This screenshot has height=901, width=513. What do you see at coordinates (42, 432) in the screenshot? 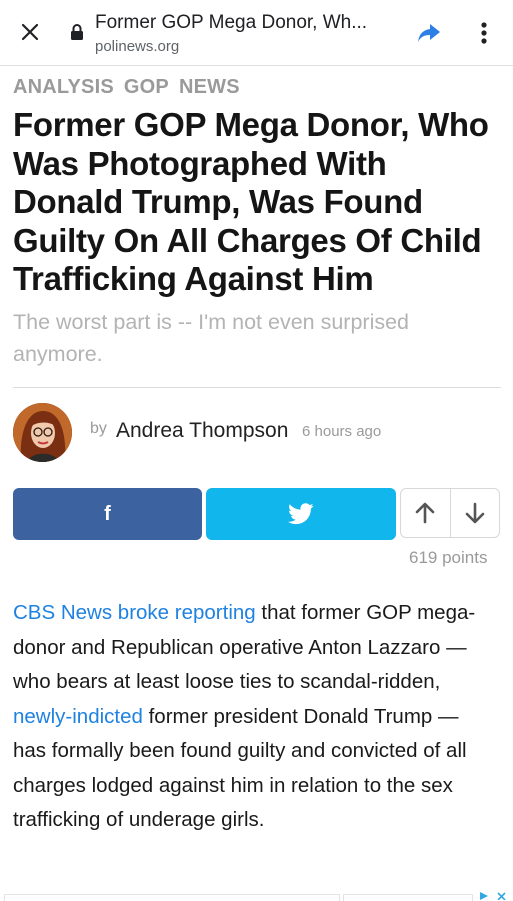
I see `author-avatar` at bounding box center [42, 432].